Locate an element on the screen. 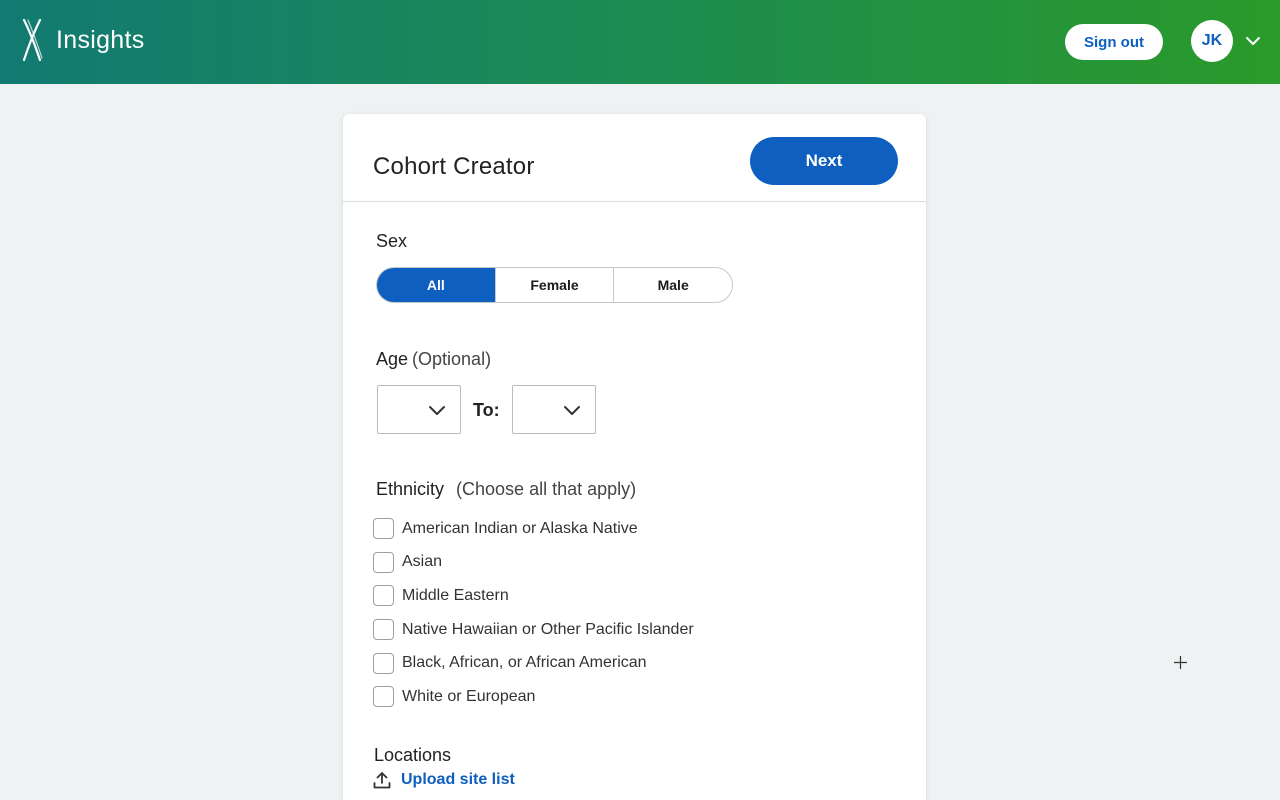 The image size is (1280, 800). age-optional-hint: (Optional) is located at coordinates (452, 359).